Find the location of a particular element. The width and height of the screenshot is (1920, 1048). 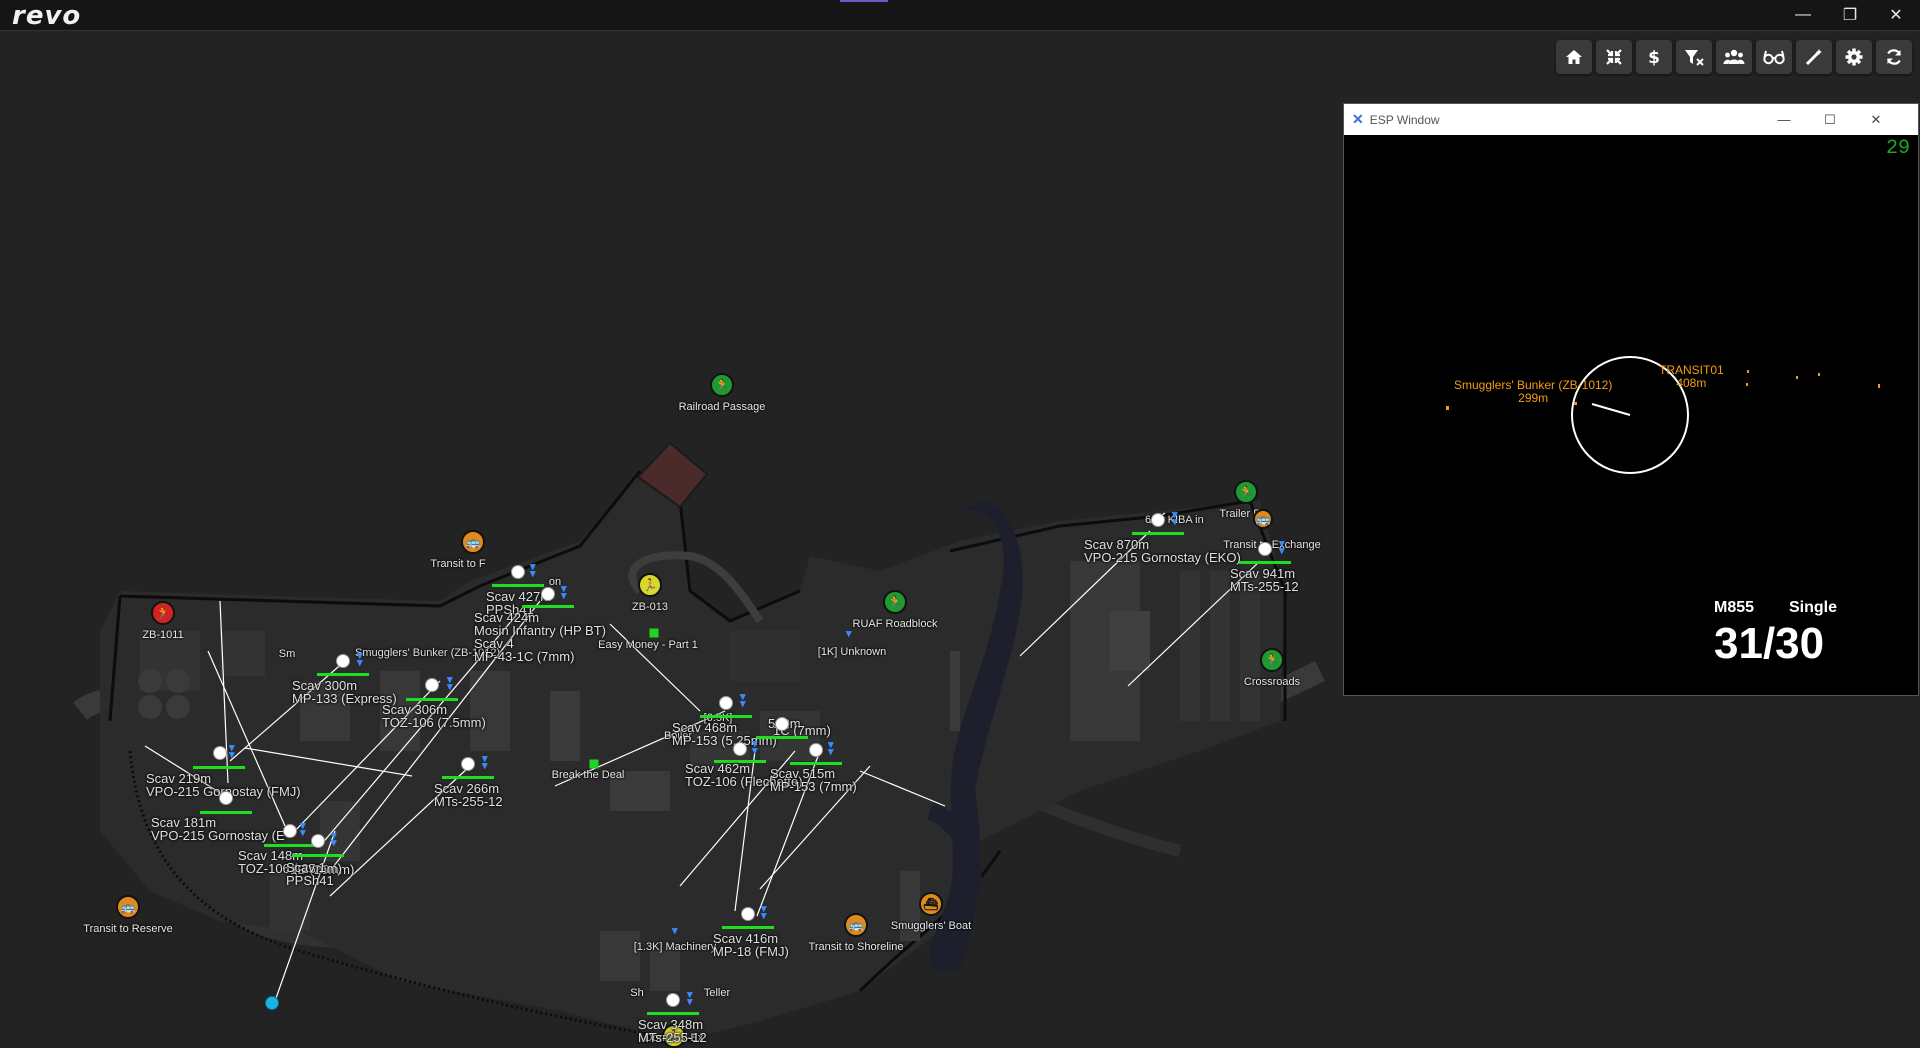

minimize-button: — is located at coordinates (1803, 15).